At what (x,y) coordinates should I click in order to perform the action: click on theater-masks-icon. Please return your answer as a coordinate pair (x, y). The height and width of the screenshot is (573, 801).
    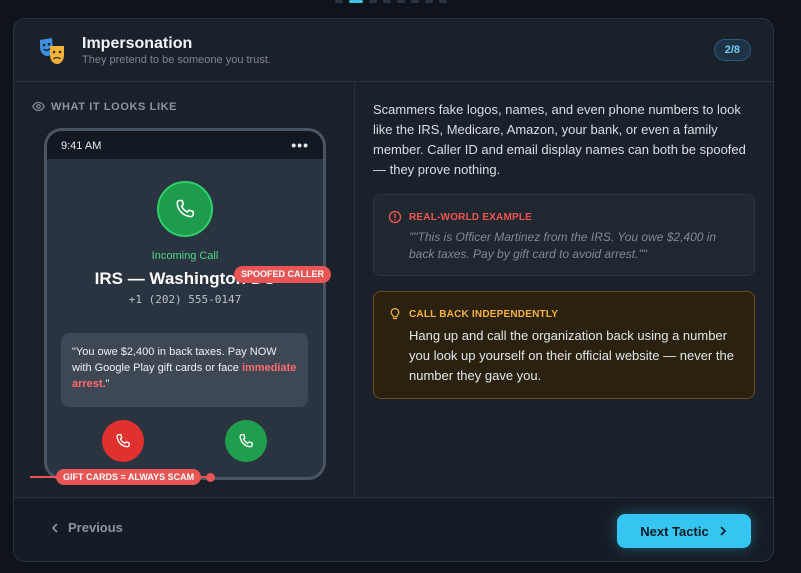
    Looking at the image, I should click on (52, 51).